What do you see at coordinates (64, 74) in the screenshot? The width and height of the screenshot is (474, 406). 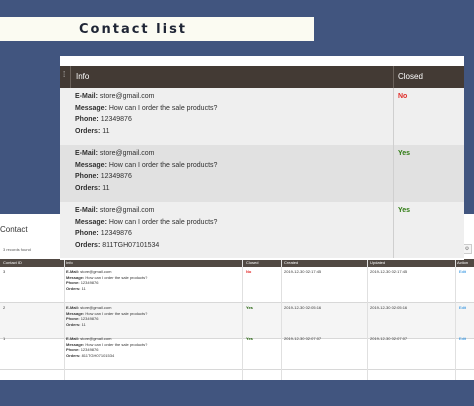 I see `select-all-icon: ⁞` at bounding box center [64, 74].